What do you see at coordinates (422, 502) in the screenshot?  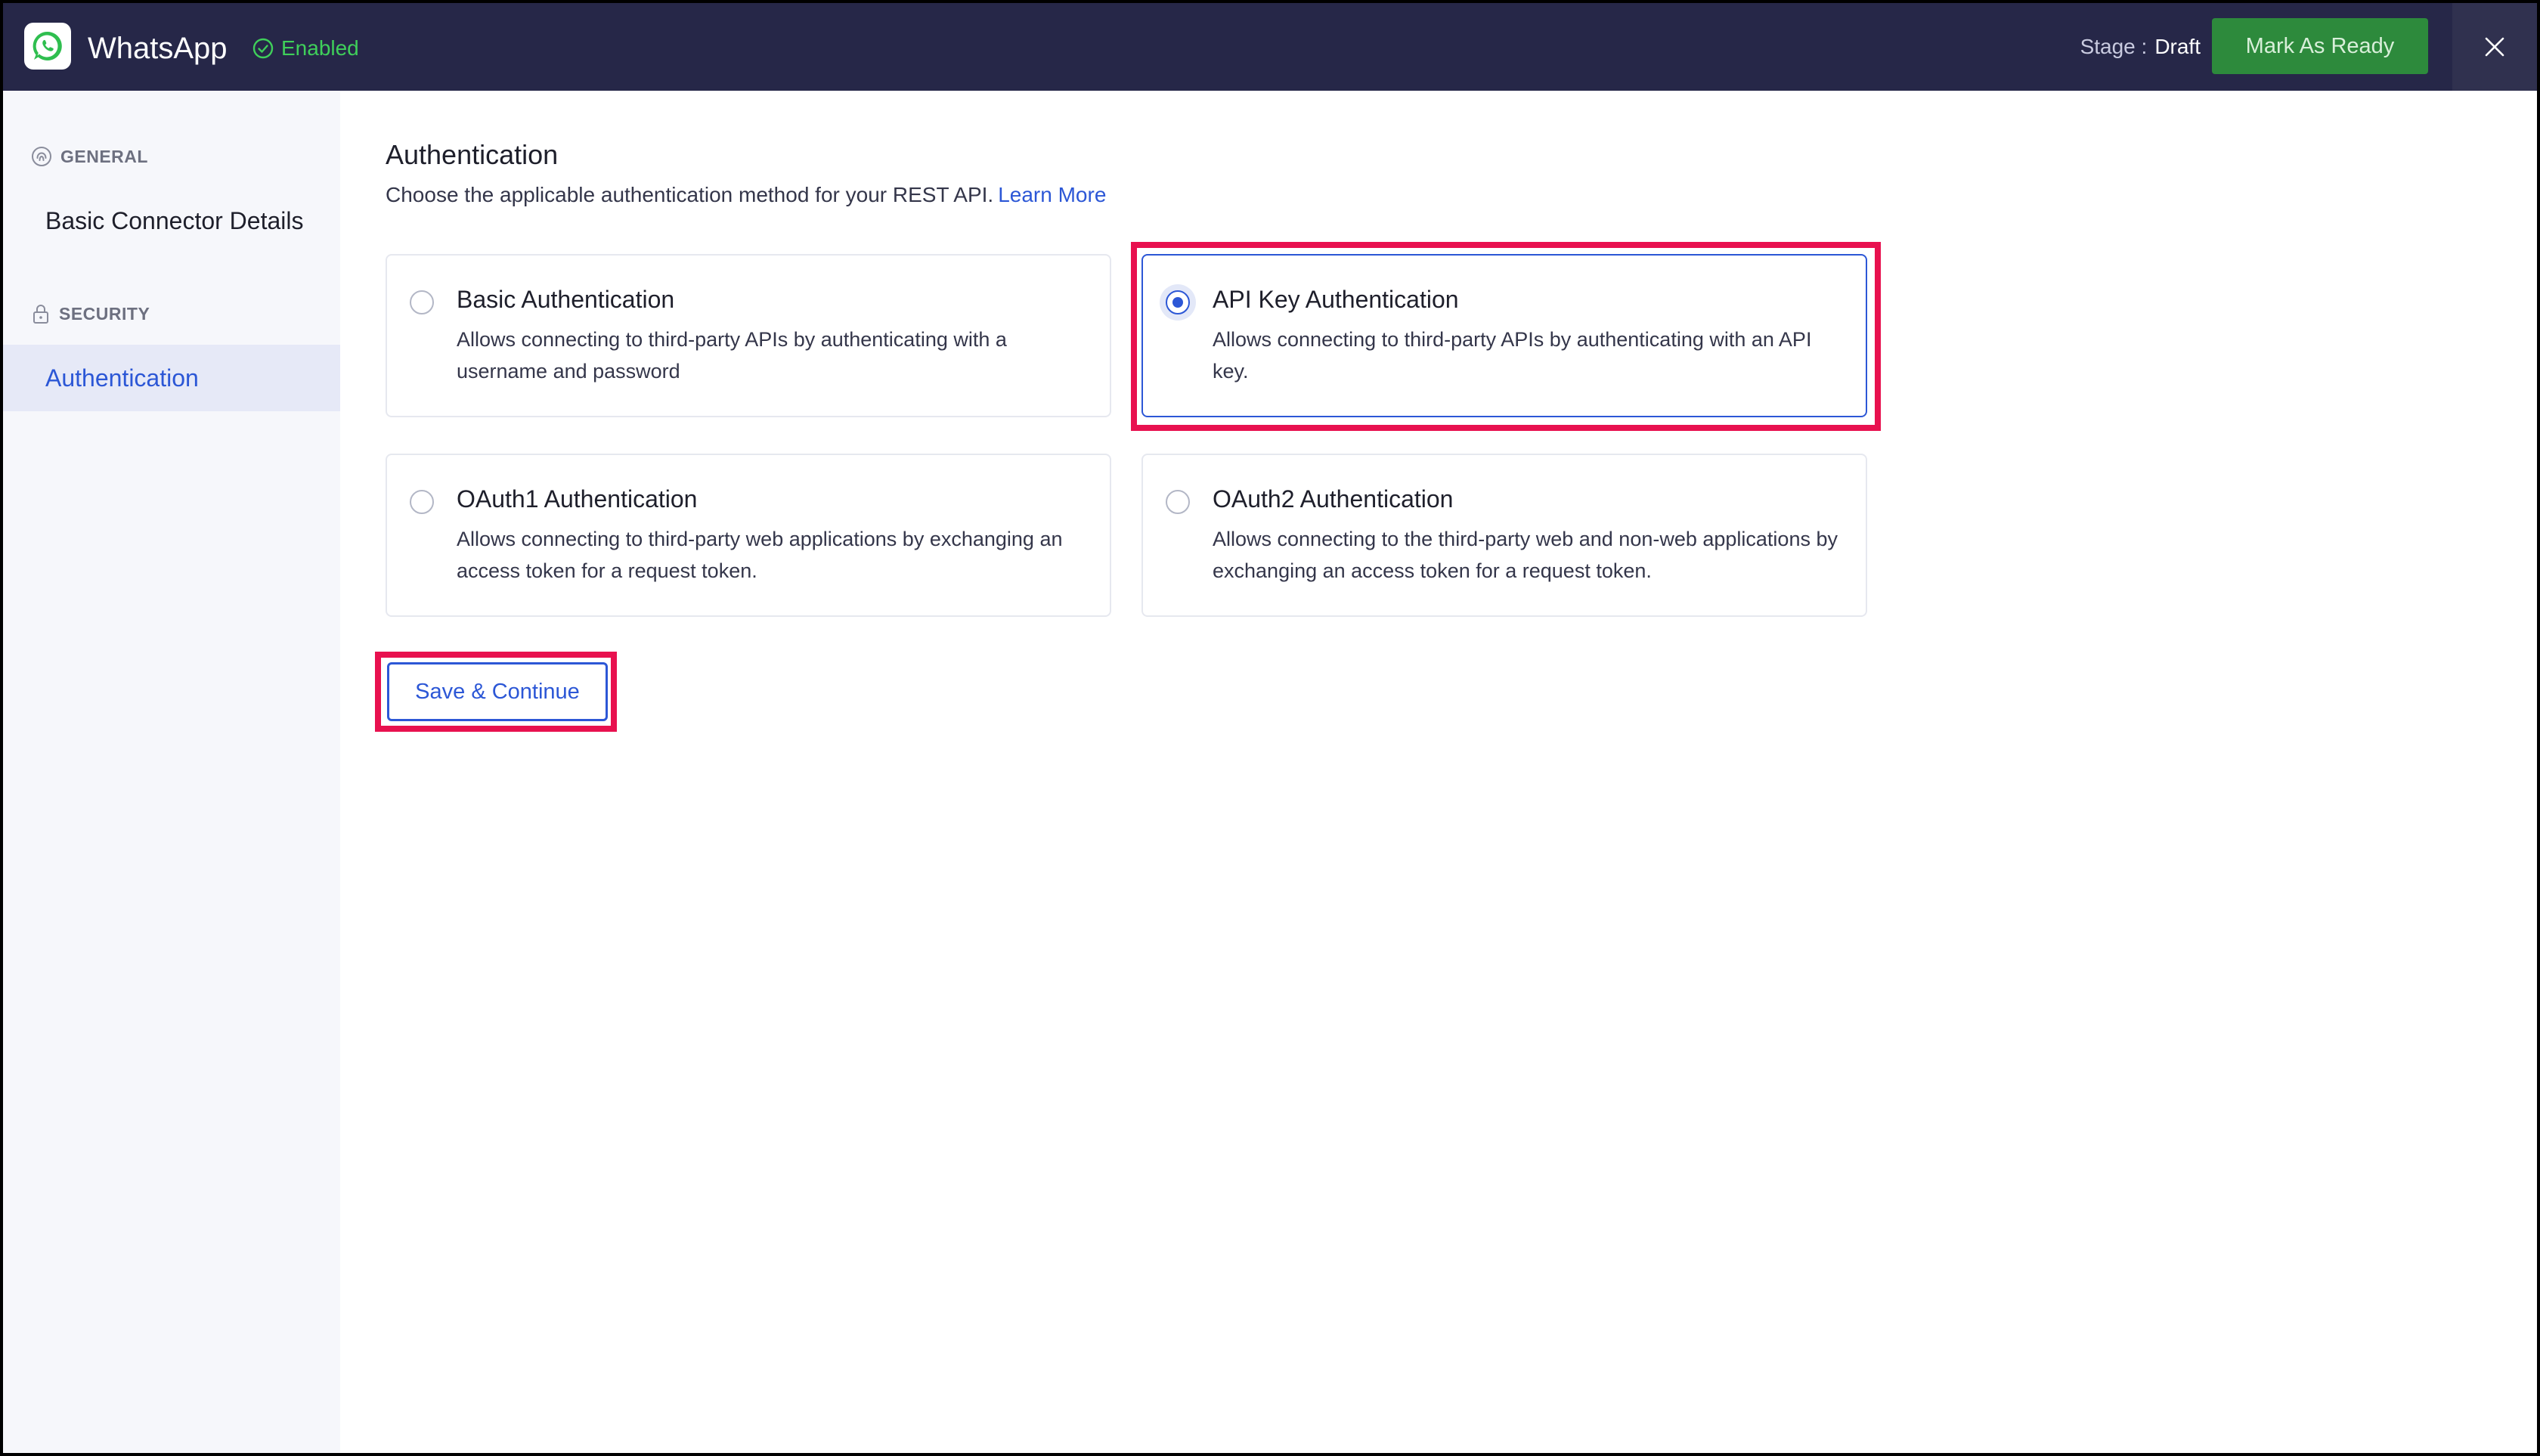 I see `radio-oauth1` at bounding box center [422, 502].